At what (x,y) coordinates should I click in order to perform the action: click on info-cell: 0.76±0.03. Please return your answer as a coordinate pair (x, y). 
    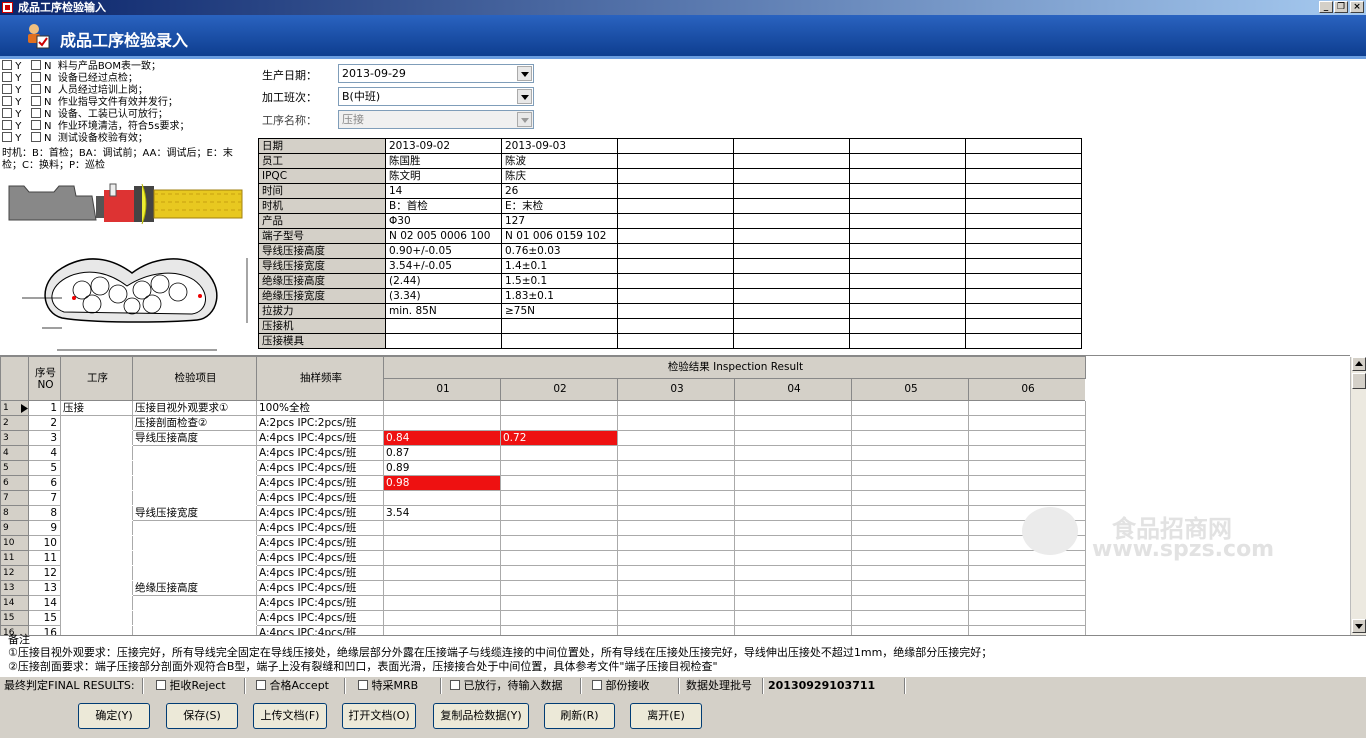
    Looking at the image, I should click on (559, 251).